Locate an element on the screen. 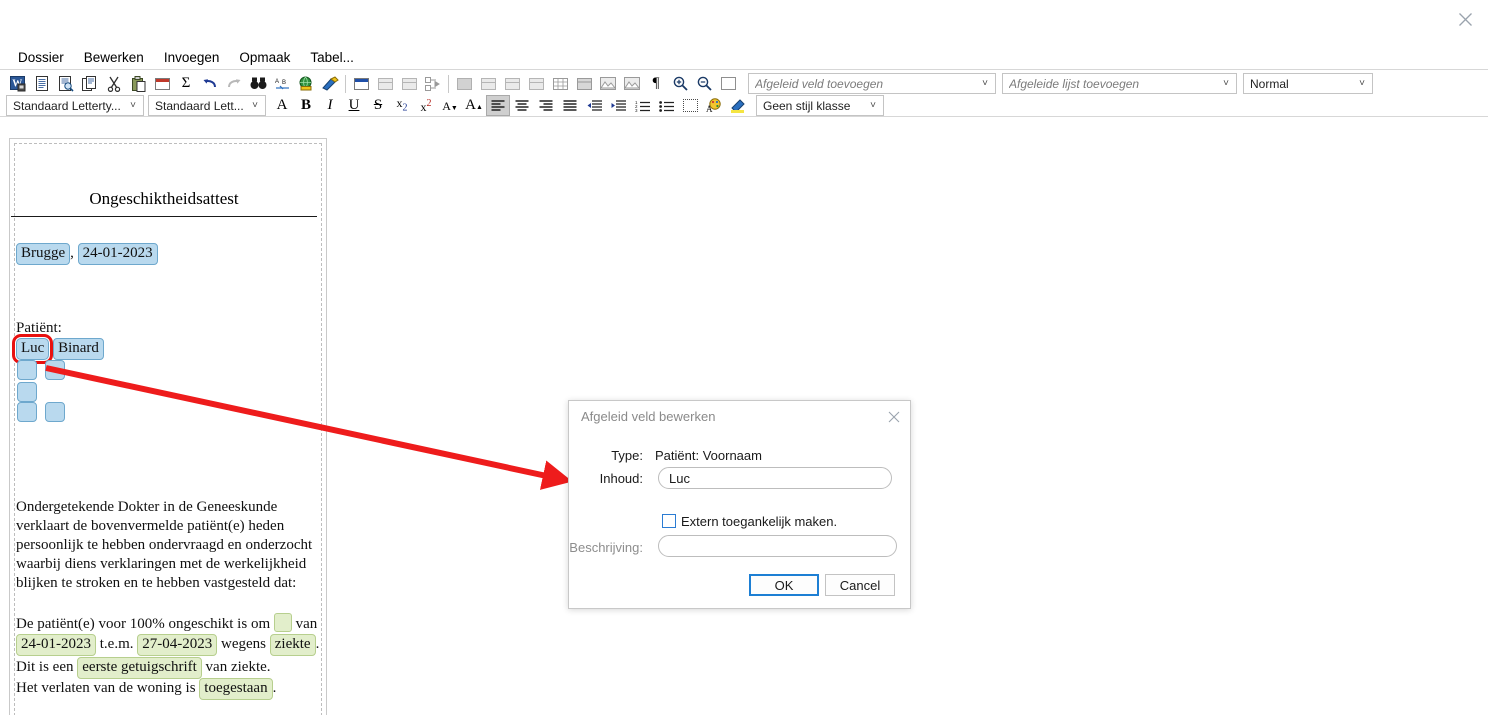 Image resolution: width=1488 pixels, height=715 pixels. decrease-indent-icon is located at coordinates (594, 105).